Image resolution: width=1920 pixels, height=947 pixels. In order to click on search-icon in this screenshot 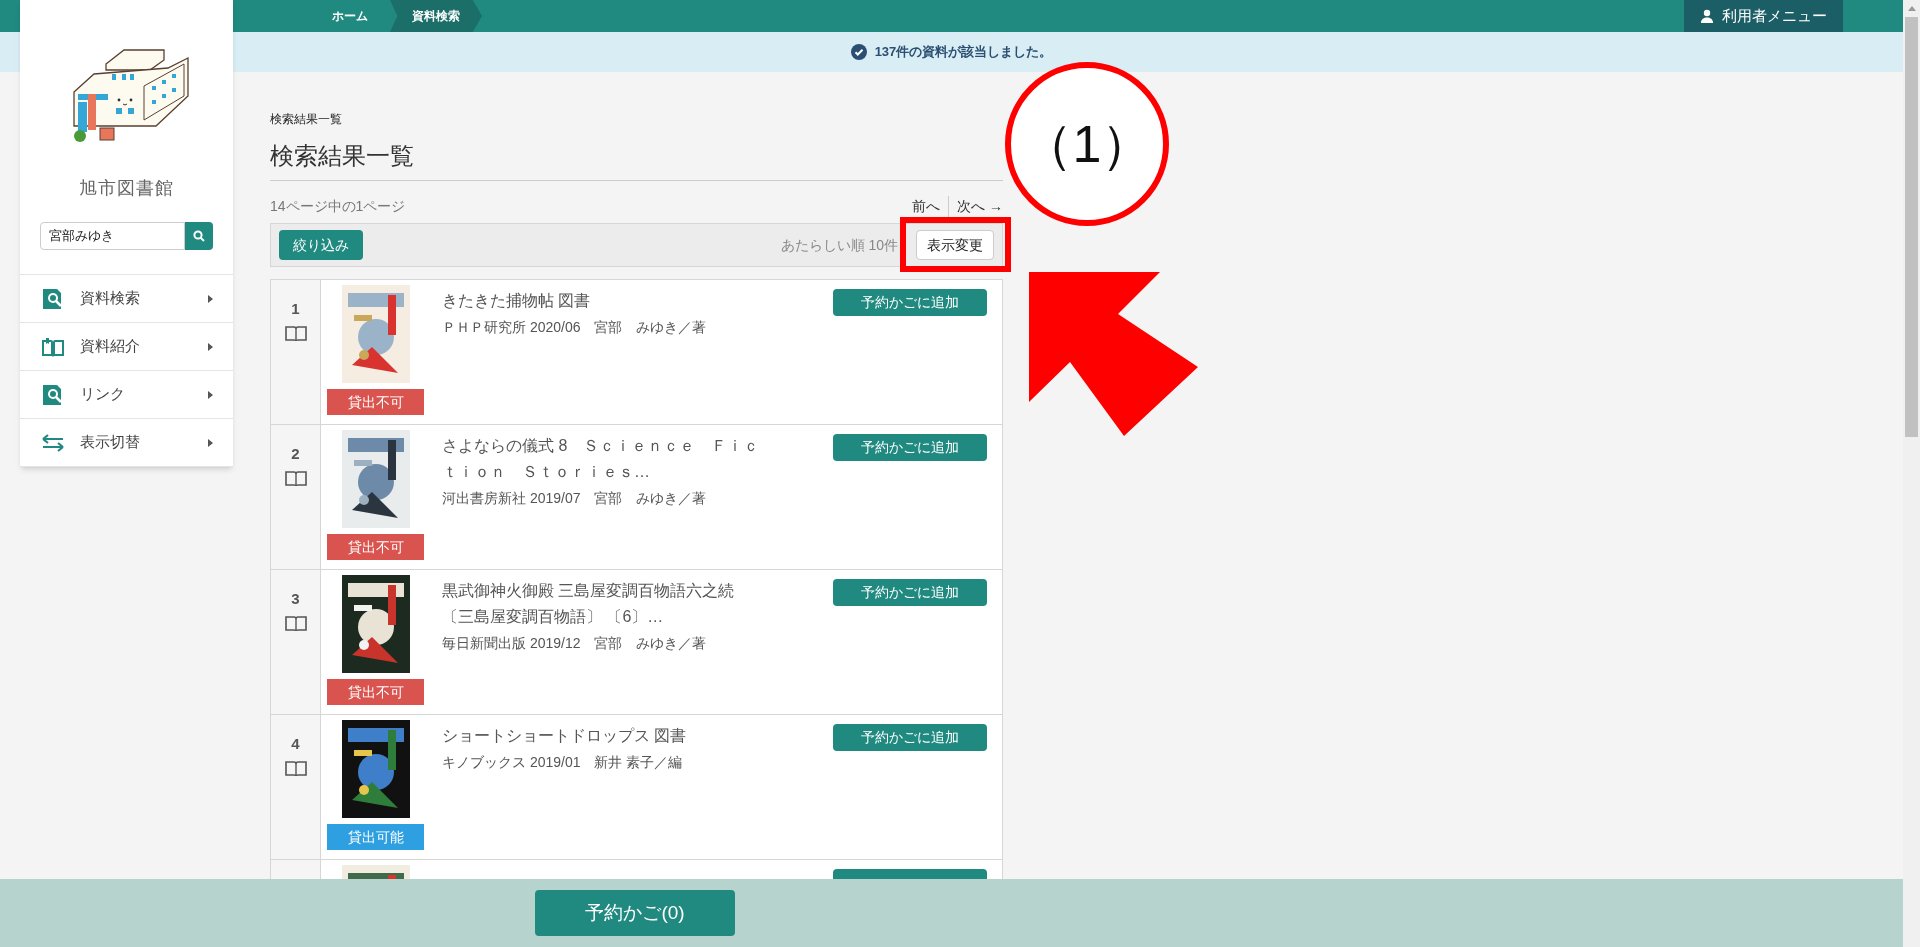, I will do `click(199, 236)`.